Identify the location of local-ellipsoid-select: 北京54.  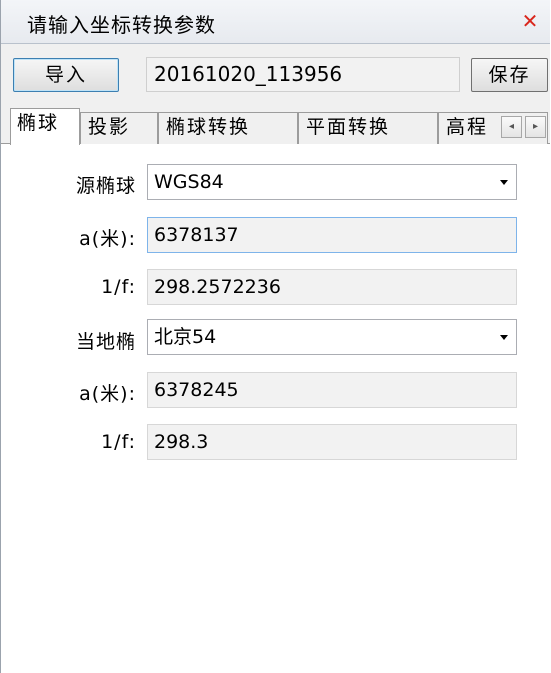
(332, 337).